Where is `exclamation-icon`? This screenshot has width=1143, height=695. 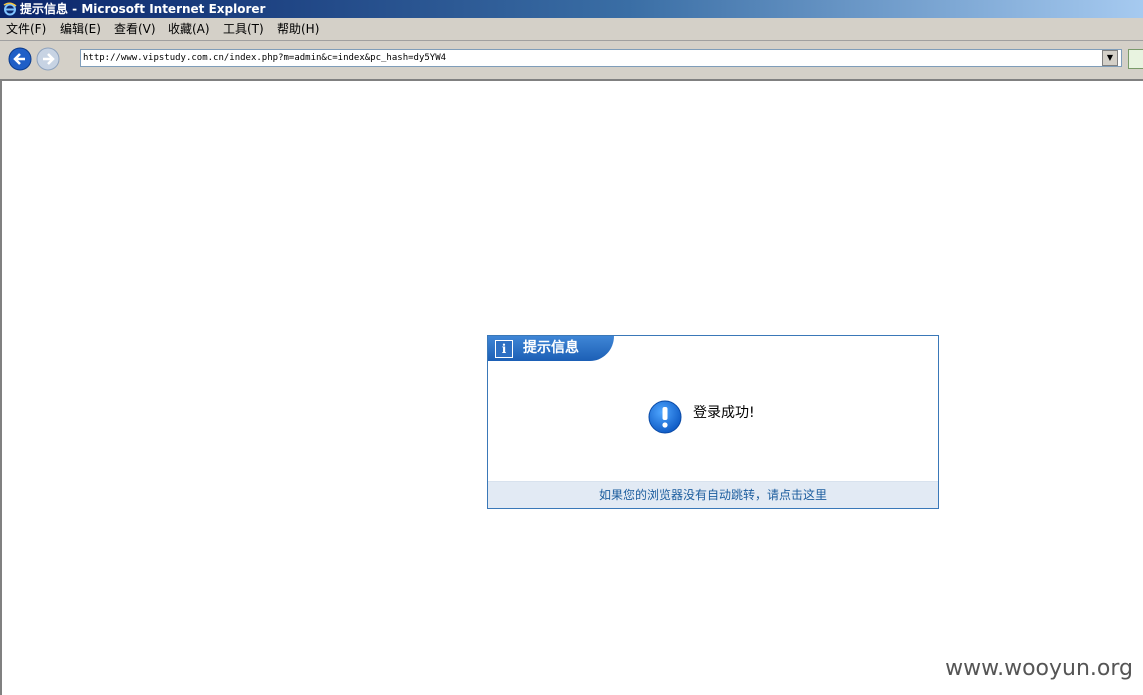
exclamation-icon is located at coordinates (665, 417).